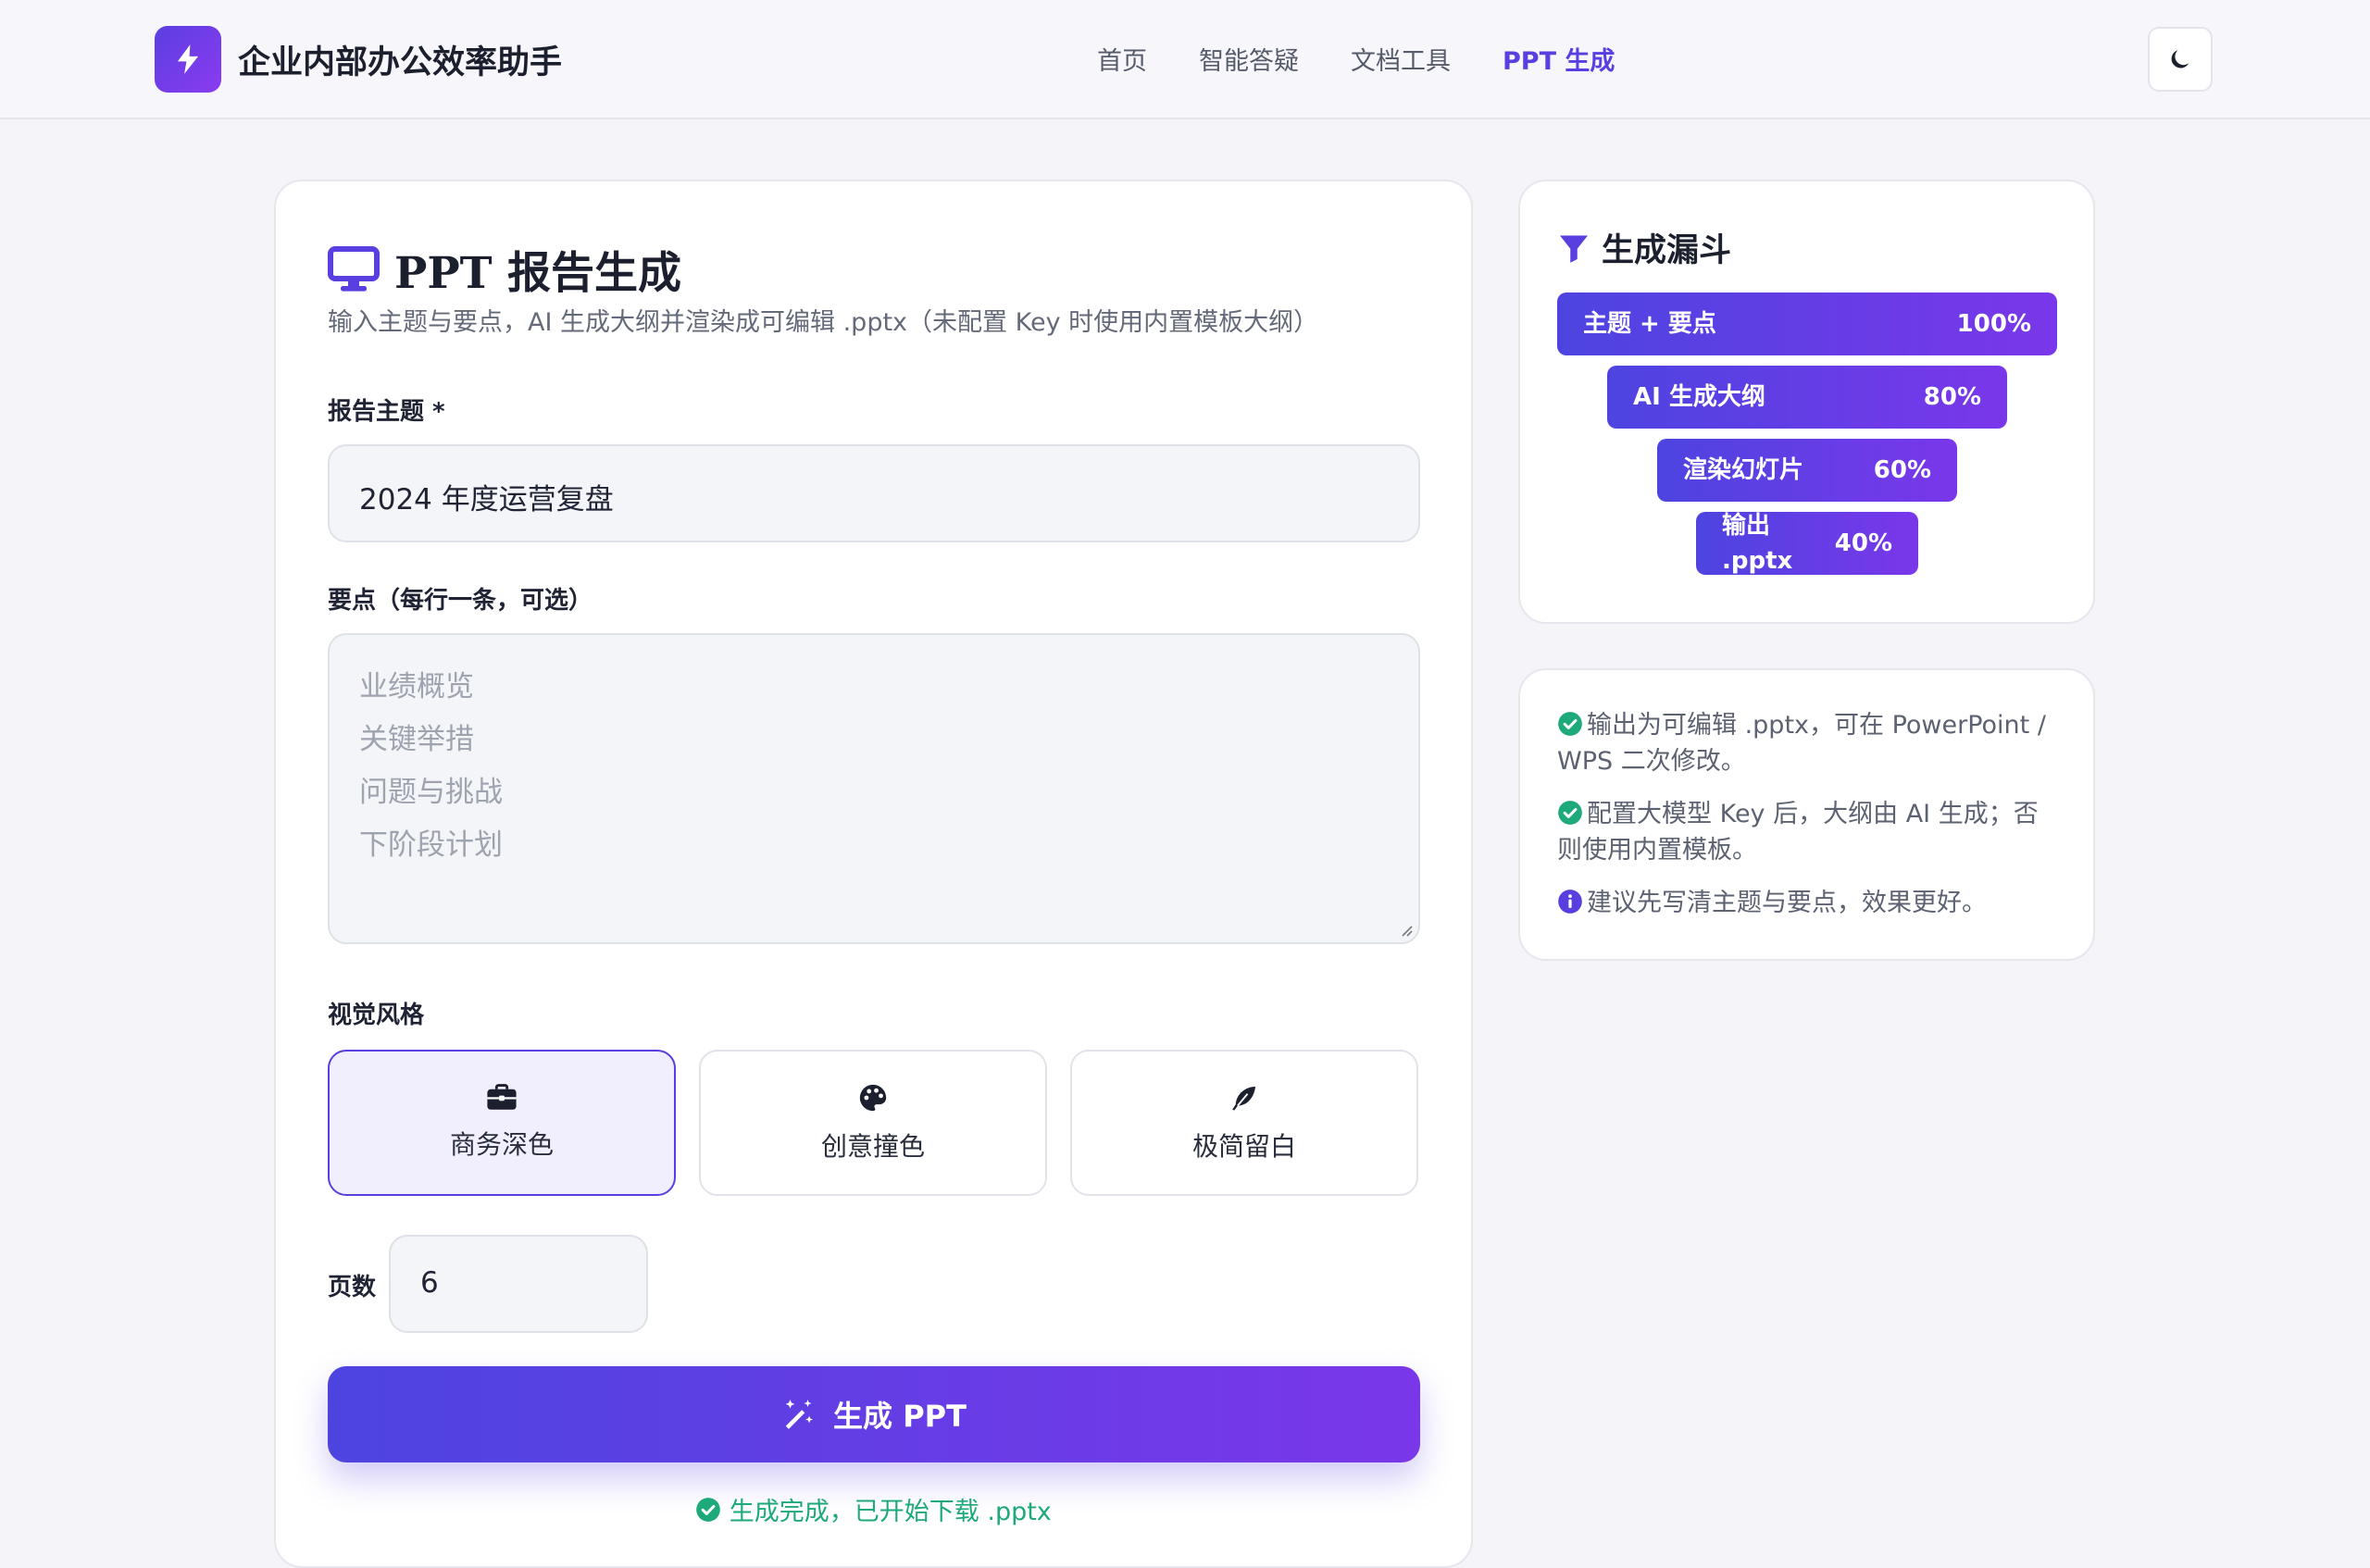 This screenshot has height=1568, width=2370. What do you see at coordinates (354, 268) in the screenshot?
I see `monitor-icon` at bounding box center [354, 268].